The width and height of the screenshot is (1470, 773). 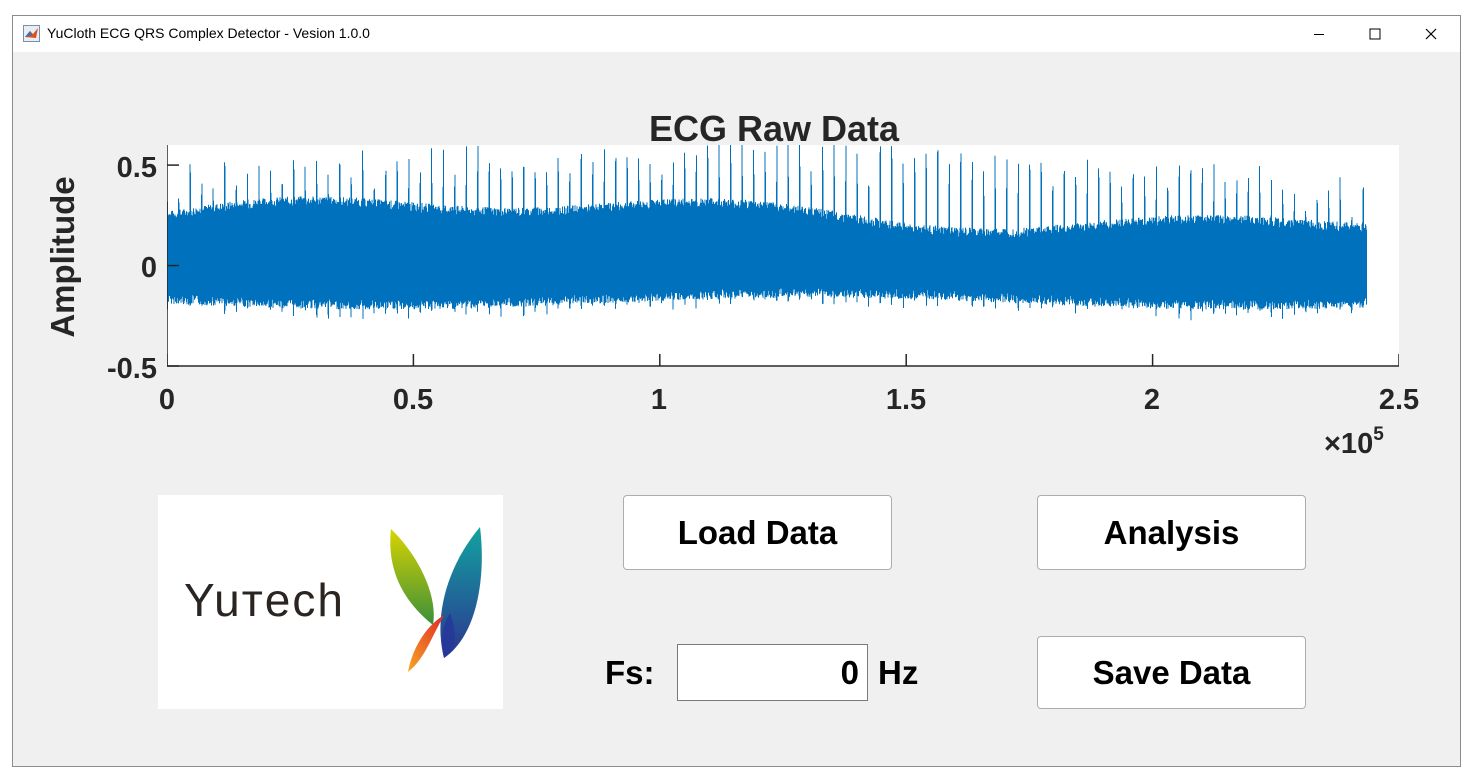 What do you see at coordinates (1152, 400) in the screenshot?
I see `x-tick-label: 2` at bounding box center [1152, 400].